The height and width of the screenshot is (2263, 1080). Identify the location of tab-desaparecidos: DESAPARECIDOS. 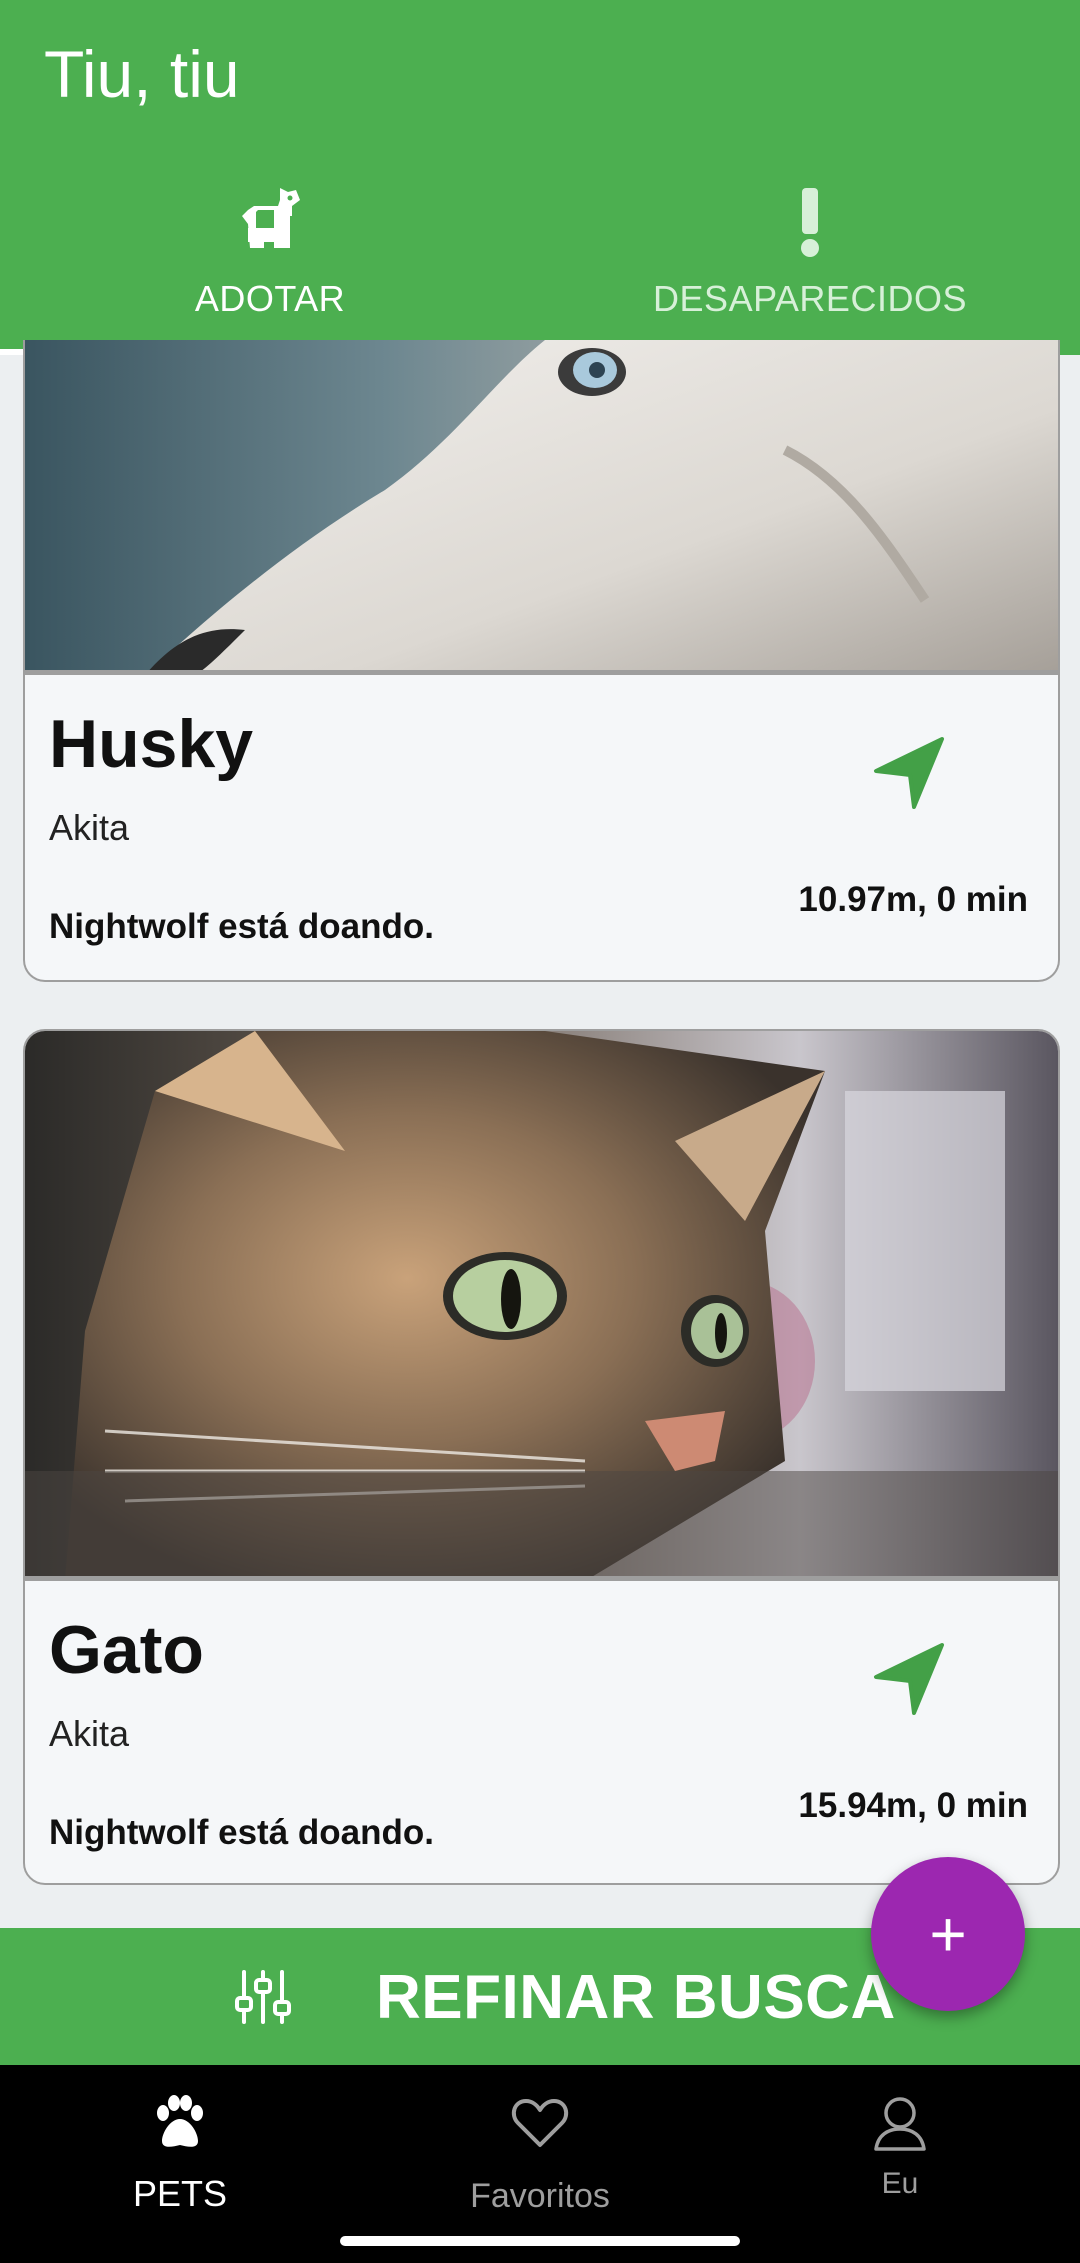
(810, 262).